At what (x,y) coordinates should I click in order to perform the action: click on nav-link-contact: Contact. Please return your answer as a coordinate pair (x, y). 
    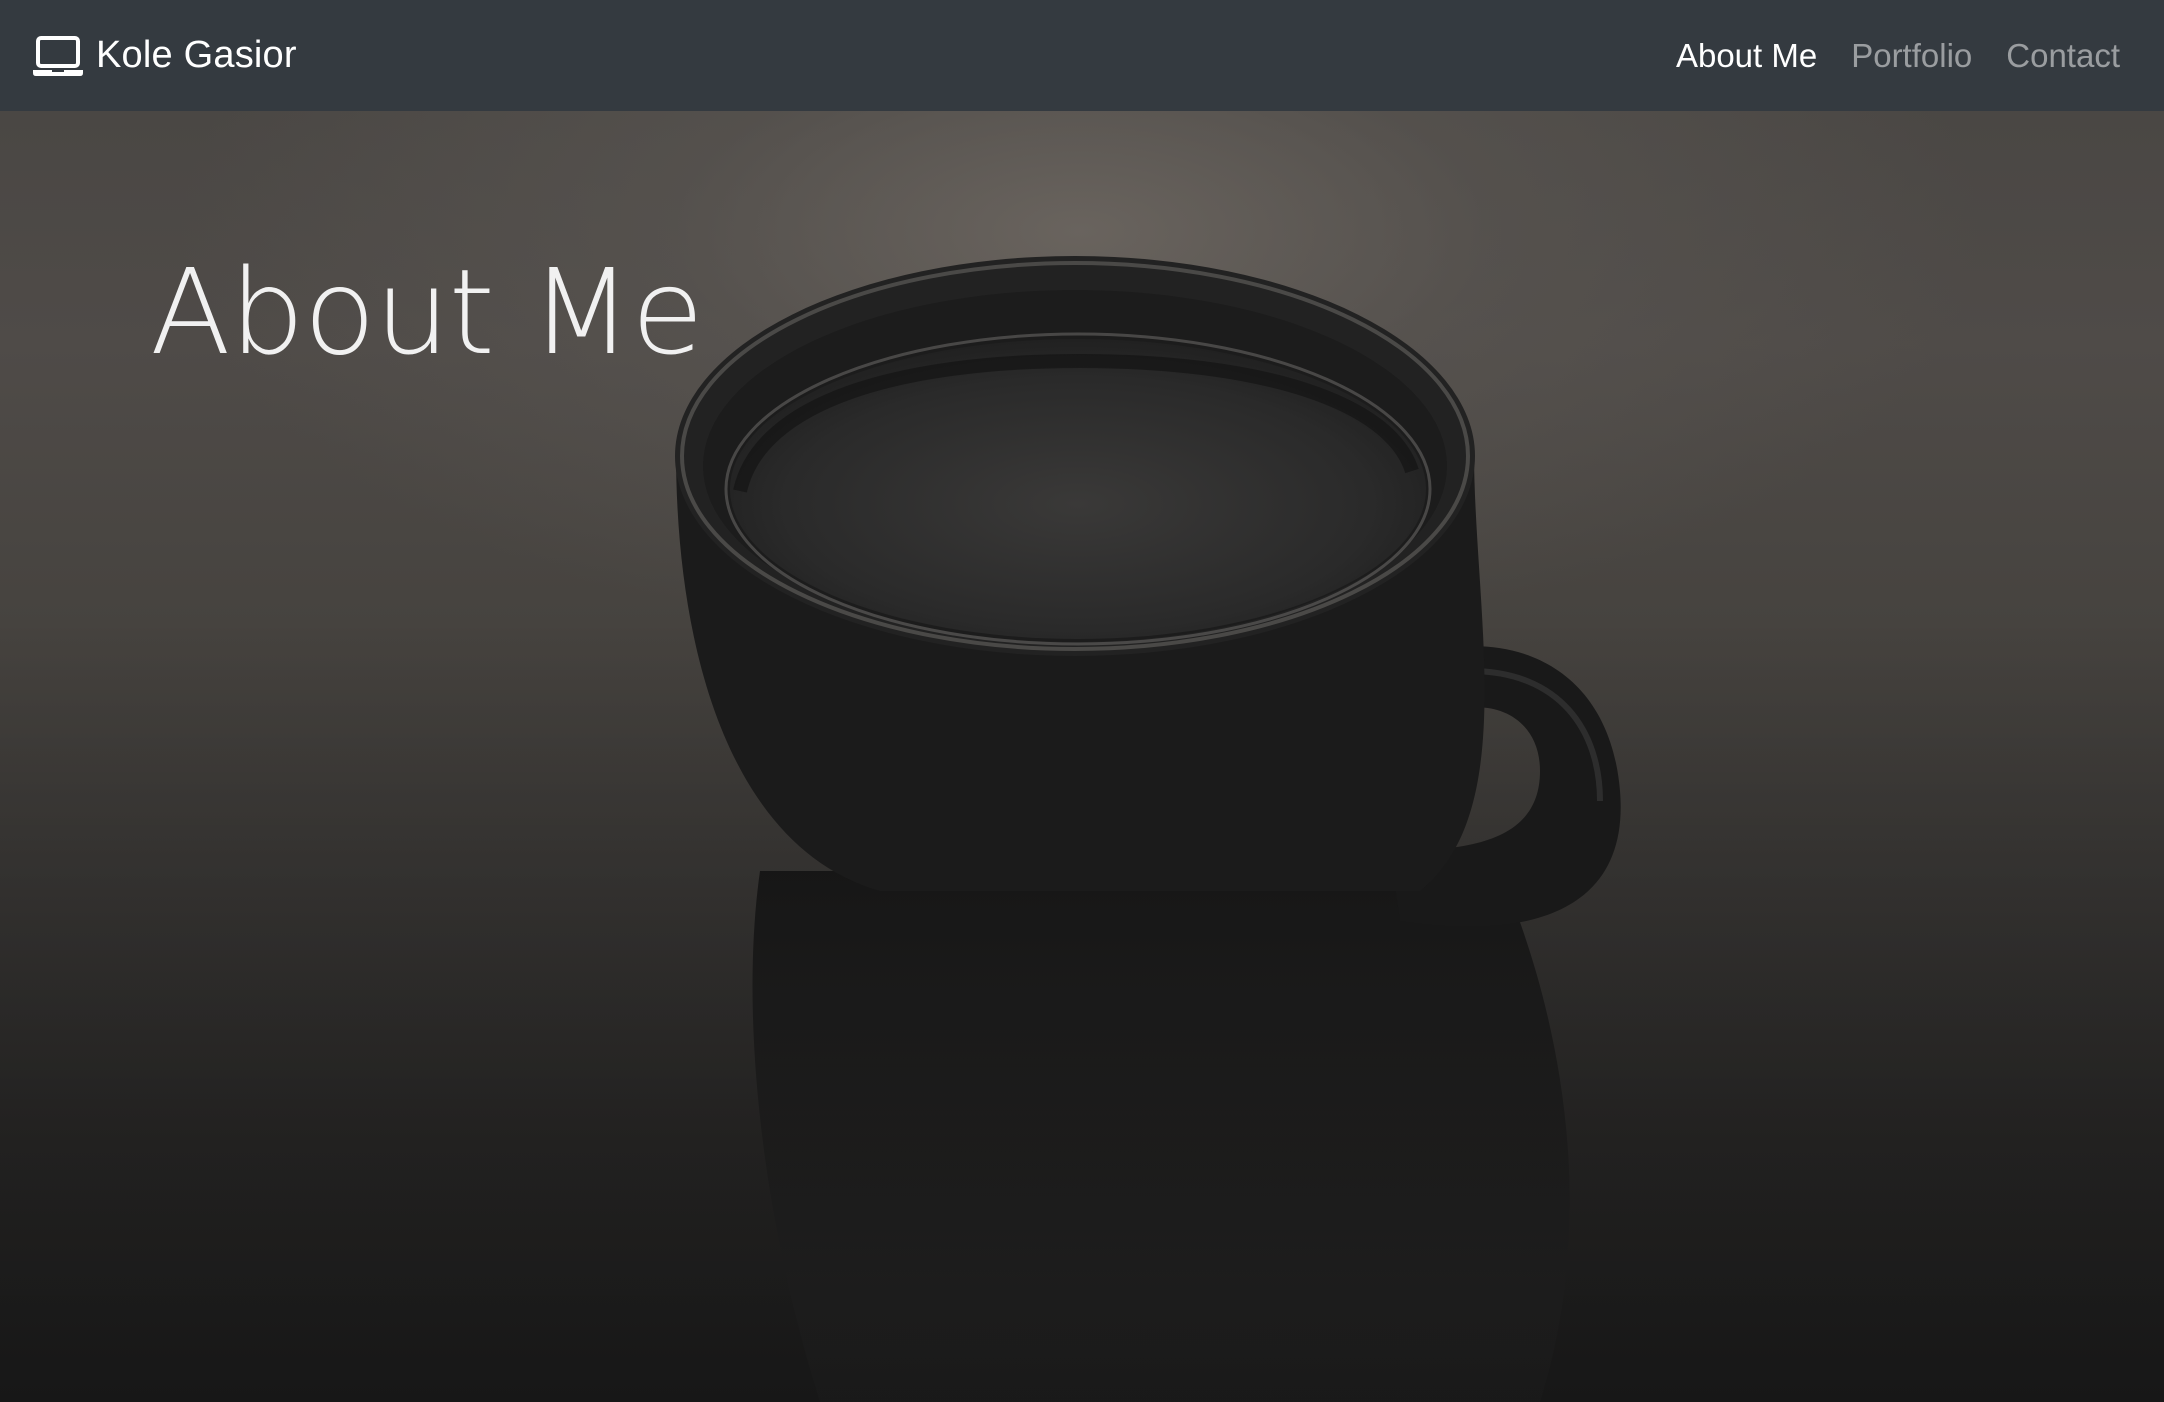
    Looking at the image, I should click on (2063, 56).